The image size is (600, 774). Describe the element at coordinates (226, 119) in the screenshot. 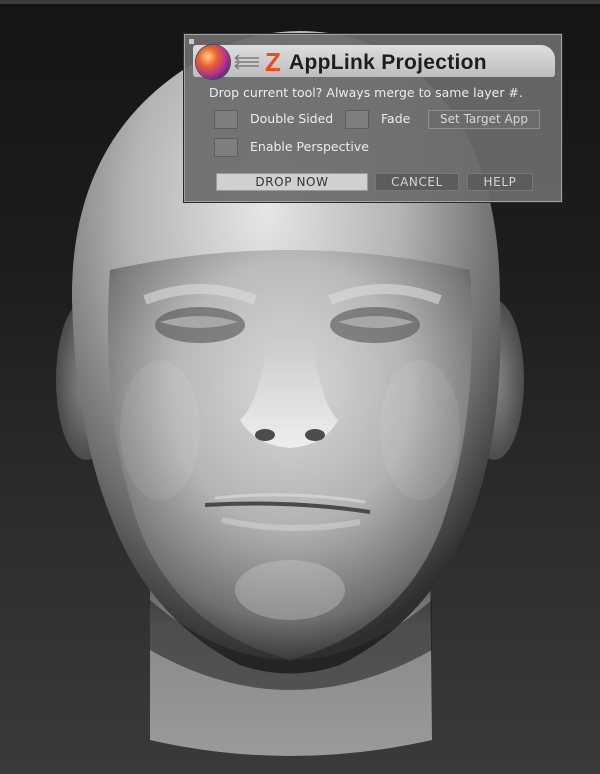

I see `double-sided-checkbox` at that location.